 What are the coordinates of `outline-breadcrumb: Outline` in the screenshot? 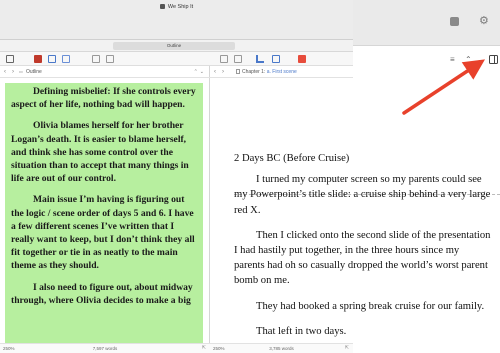 It's located at (34, 72).